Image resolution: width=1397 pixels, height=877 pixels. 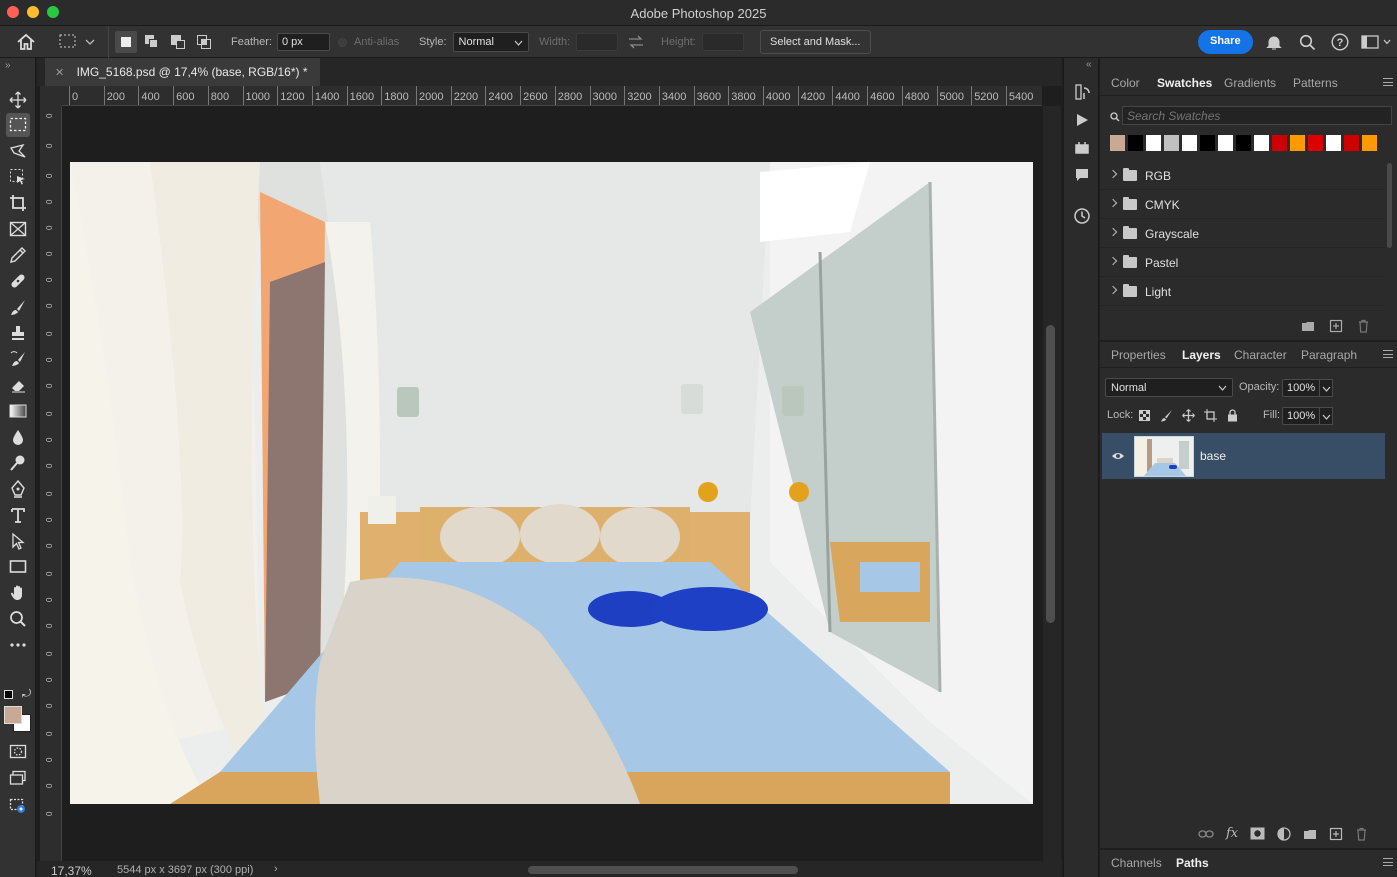 I want to click on foreground-color-swatch, so click(x=13, y=715).